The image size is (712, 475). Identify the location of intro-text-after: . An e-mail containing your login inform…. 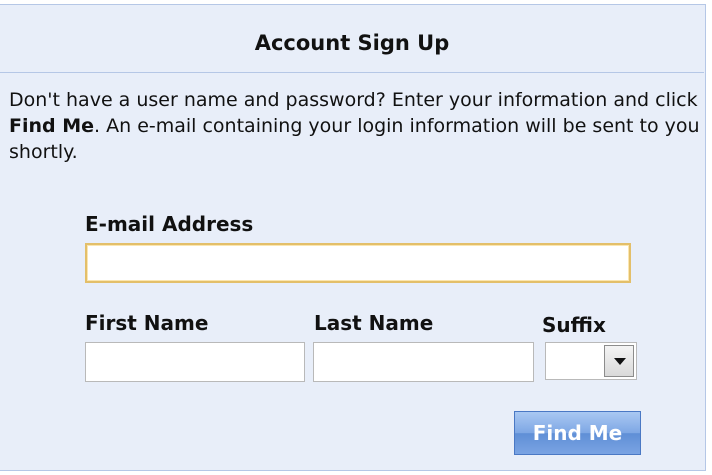
(354, 139).